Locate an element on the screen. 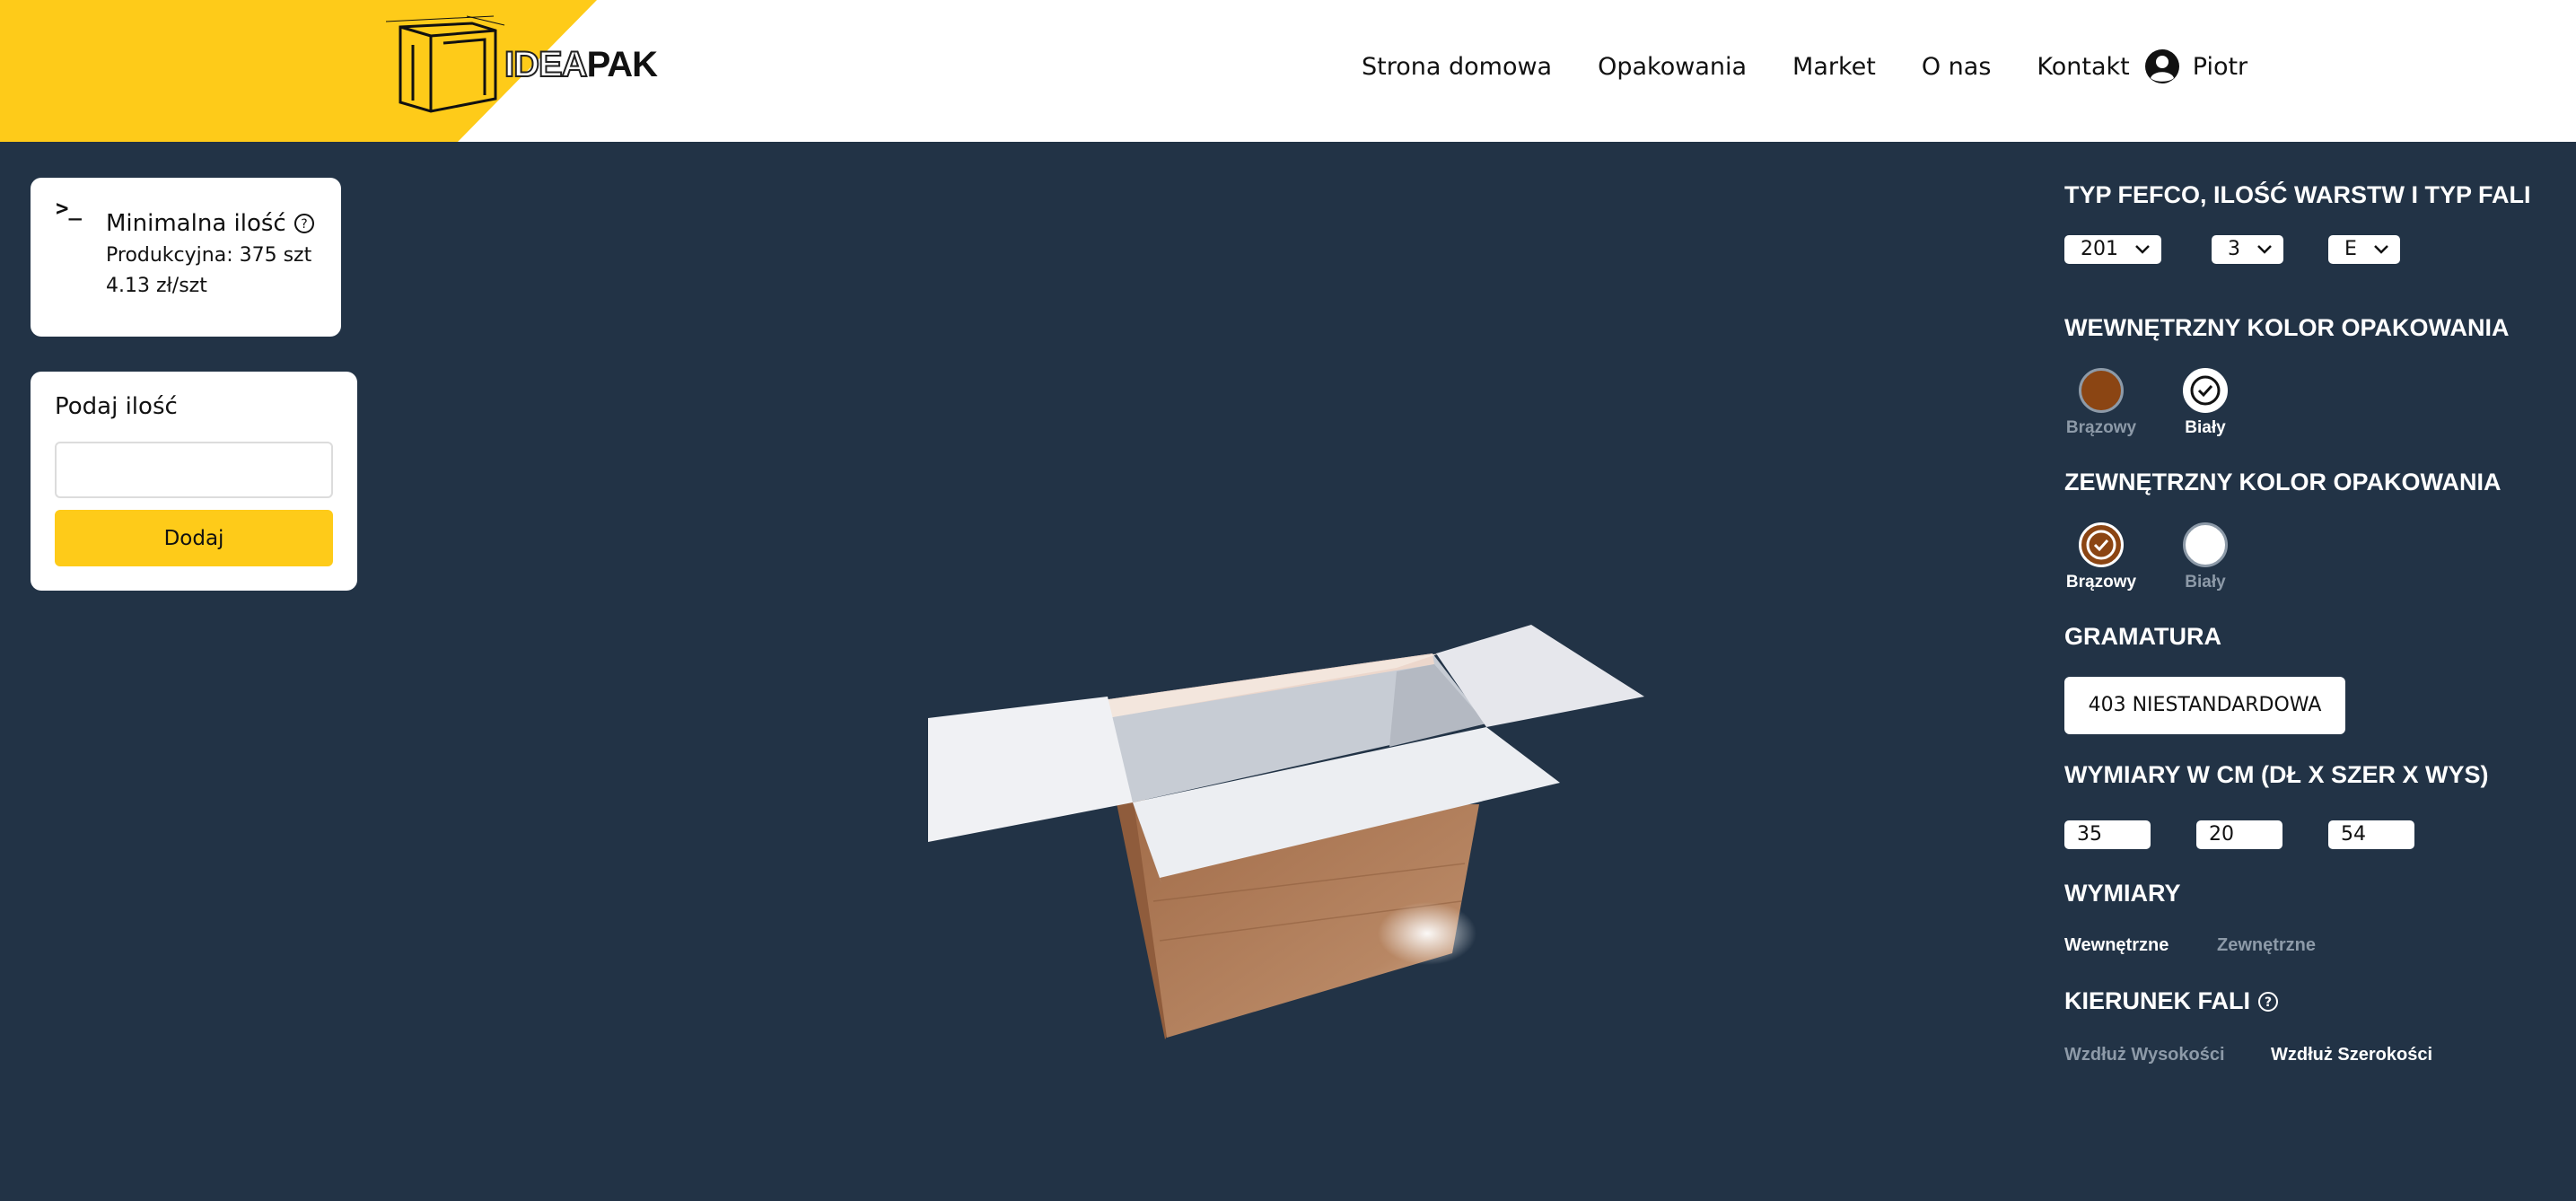  width-input: 20 is located at coordinates (2239, 834).